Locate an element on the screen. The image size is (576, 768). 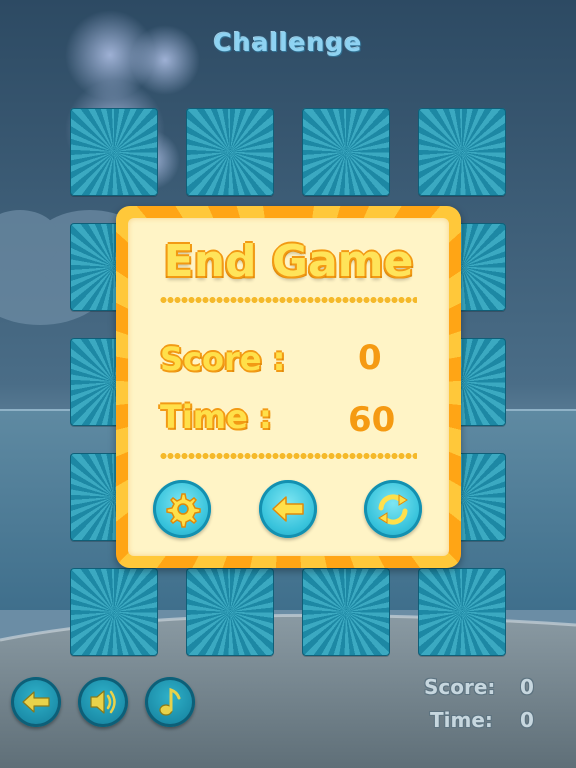
back-button is located at coordinates (288, 509).